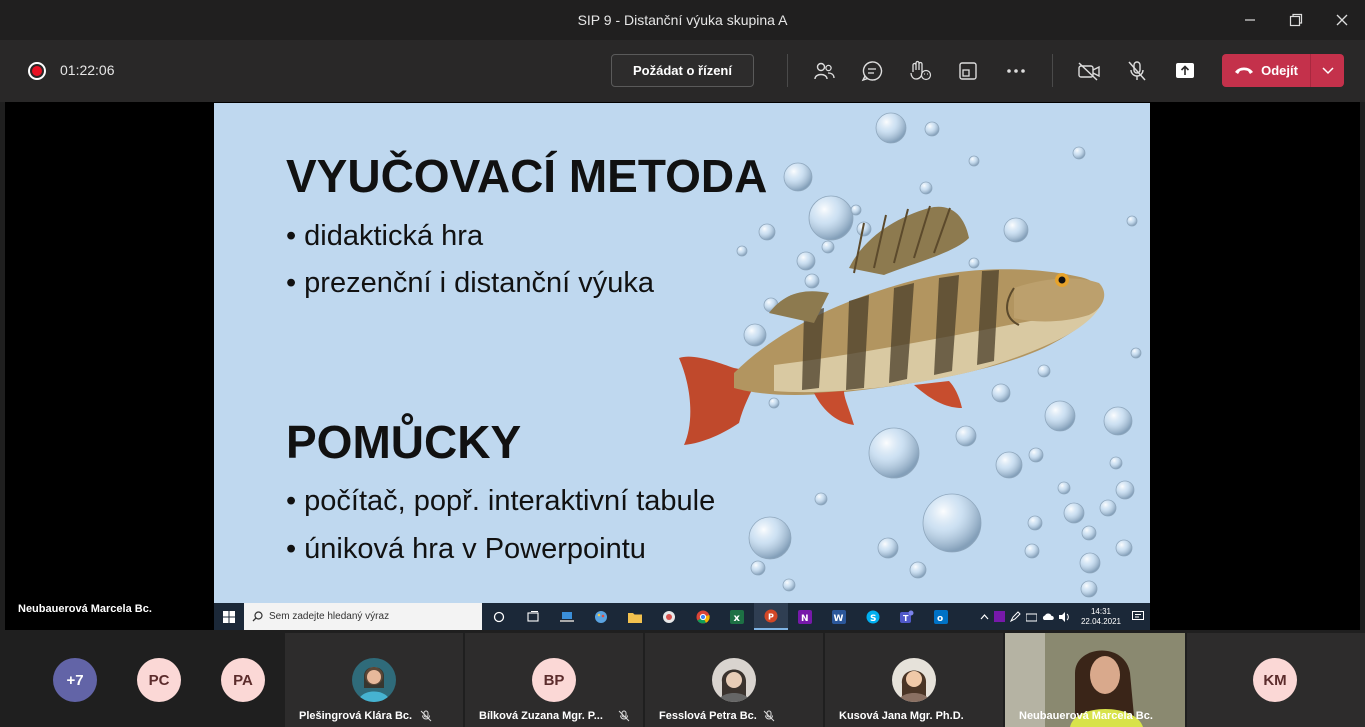 The width and height of the screenshot is (1365, 727). I want to click on more-icon, so click(1016, 71).